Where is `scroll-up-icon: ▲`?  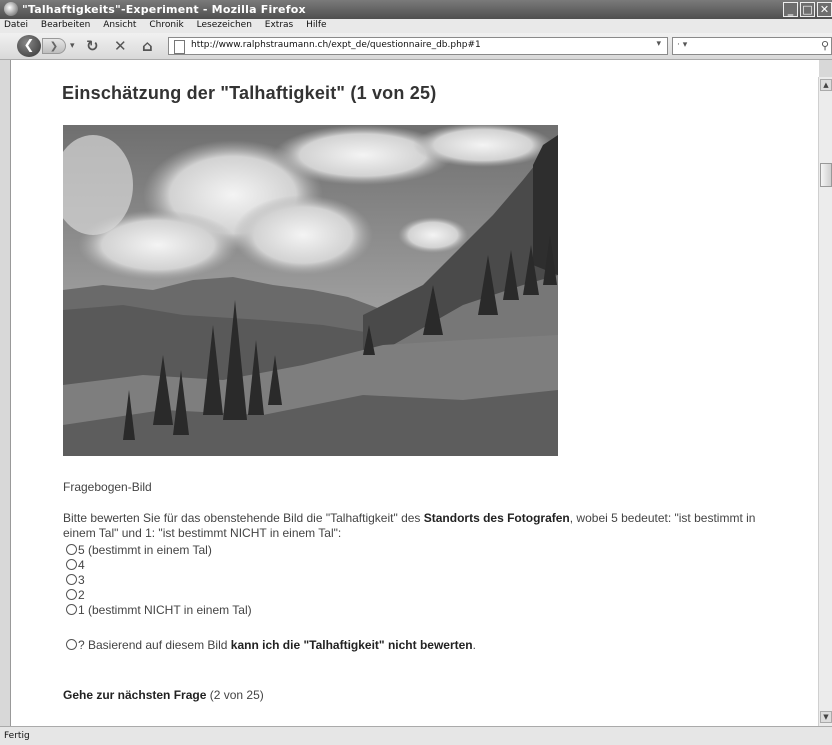
scroll-up-icon: ▲ is located at coordinates (826, 85).